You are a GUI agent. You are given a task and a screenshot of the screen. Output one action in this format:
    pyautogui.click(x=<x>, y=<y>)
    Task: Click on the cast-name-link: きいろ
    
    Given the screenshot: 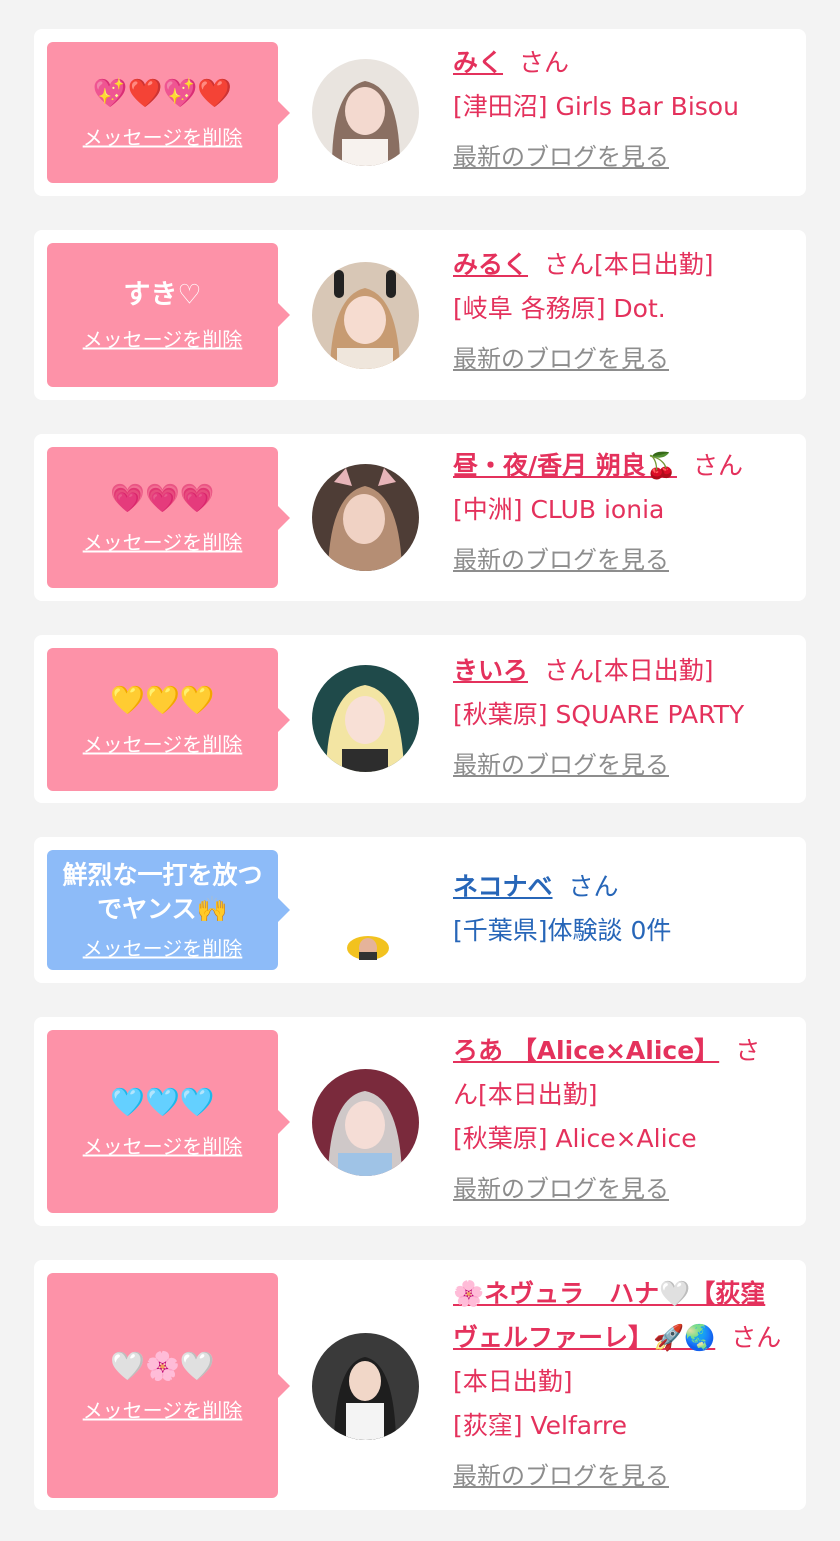 What is the action you would take?
    pyautogui.click(x=490, y=670)
    